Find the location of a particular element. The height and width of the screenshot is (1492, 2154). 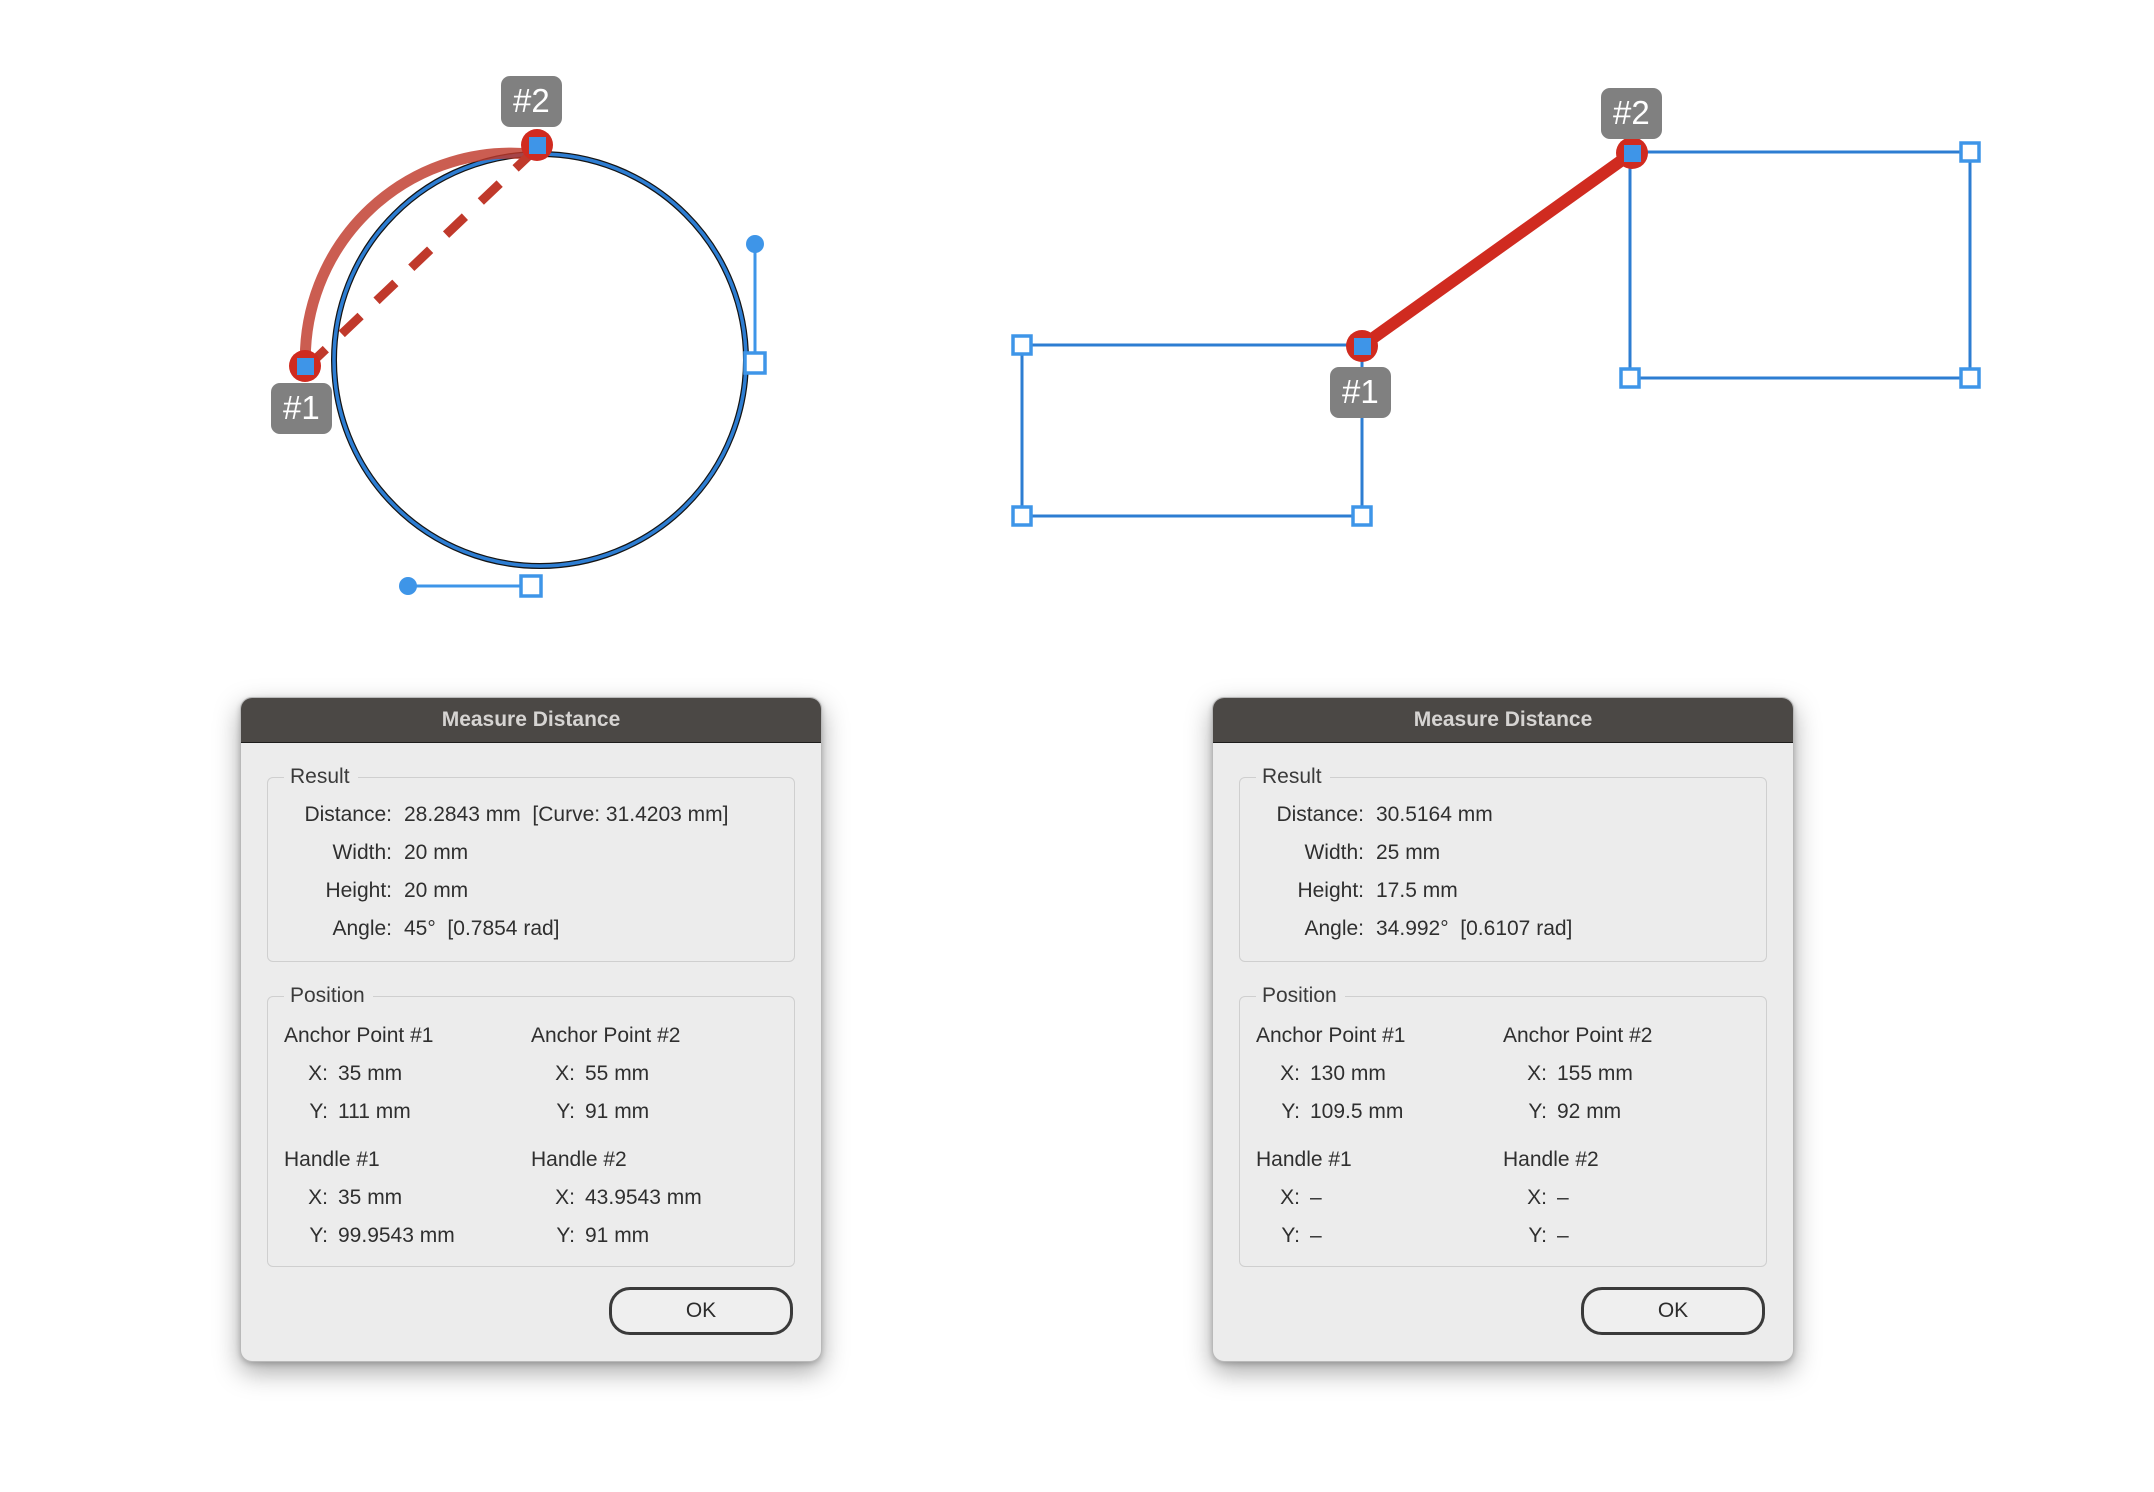

anchor-point-1-y-value: 109.5 mm is located at coordinates (1357, 1111).